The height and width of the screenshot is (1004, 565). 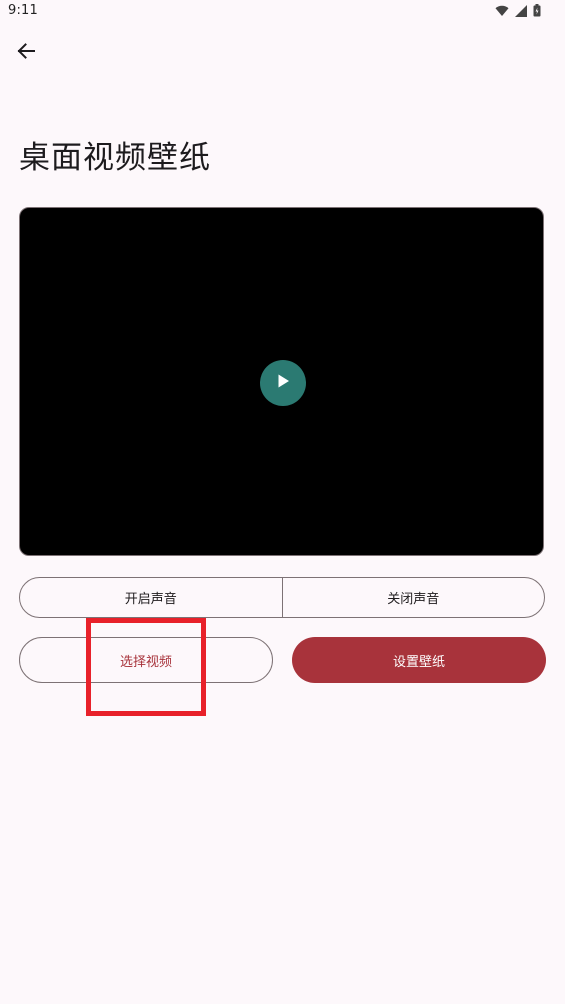 What do you see at coordinates (282, 12) in the screenshot?
I see `status-bar: 9:11` at bounding box center [282, 12].